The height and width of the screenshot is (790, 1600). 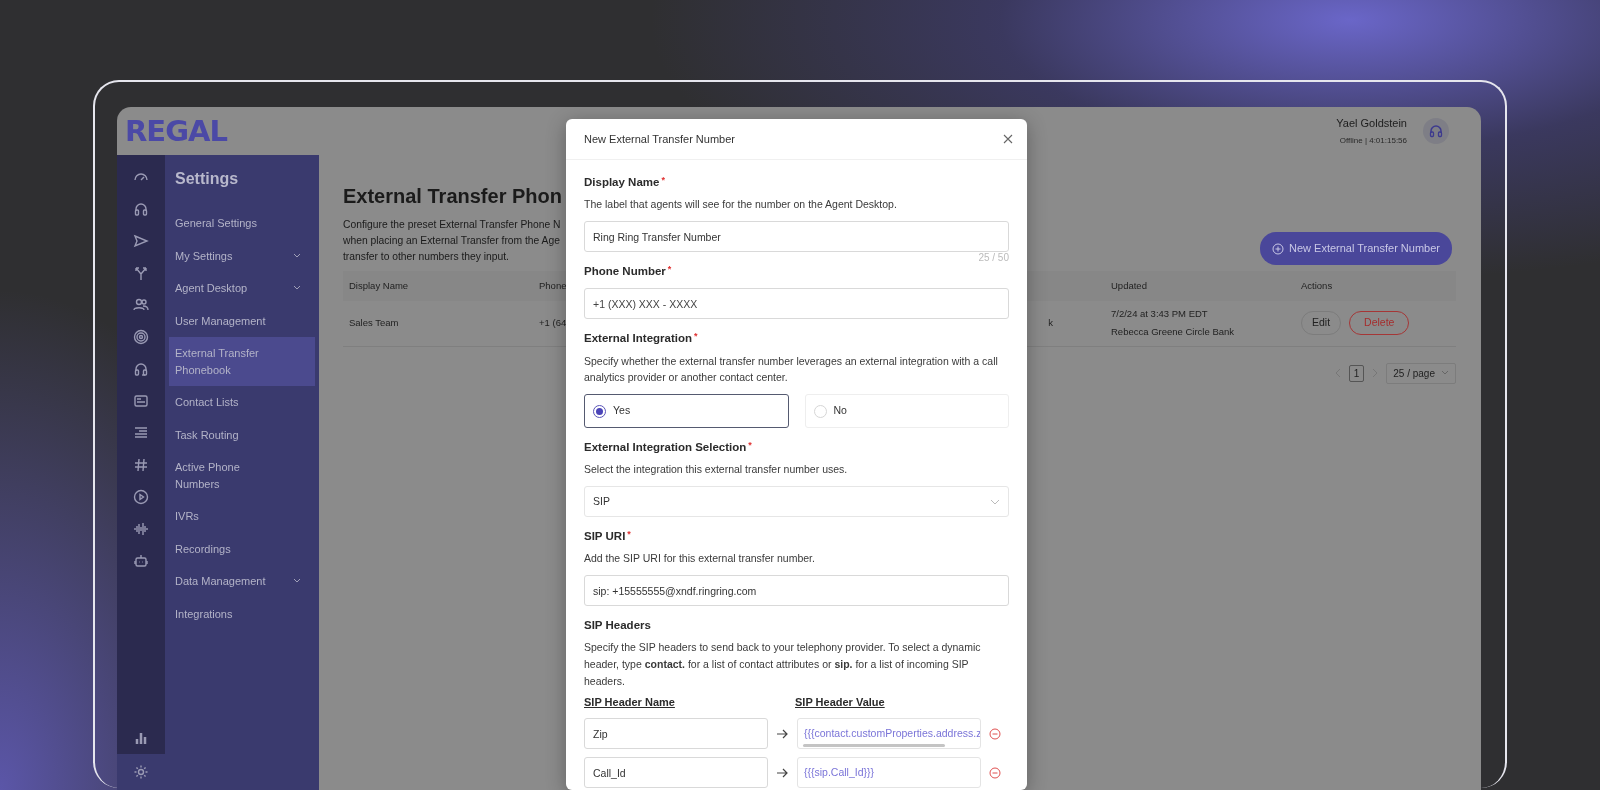 What do you see at coordinates (1421, 373) in the screenshot?
I see `page-size-select: 25 / page` at bounding box center [1421, 373].